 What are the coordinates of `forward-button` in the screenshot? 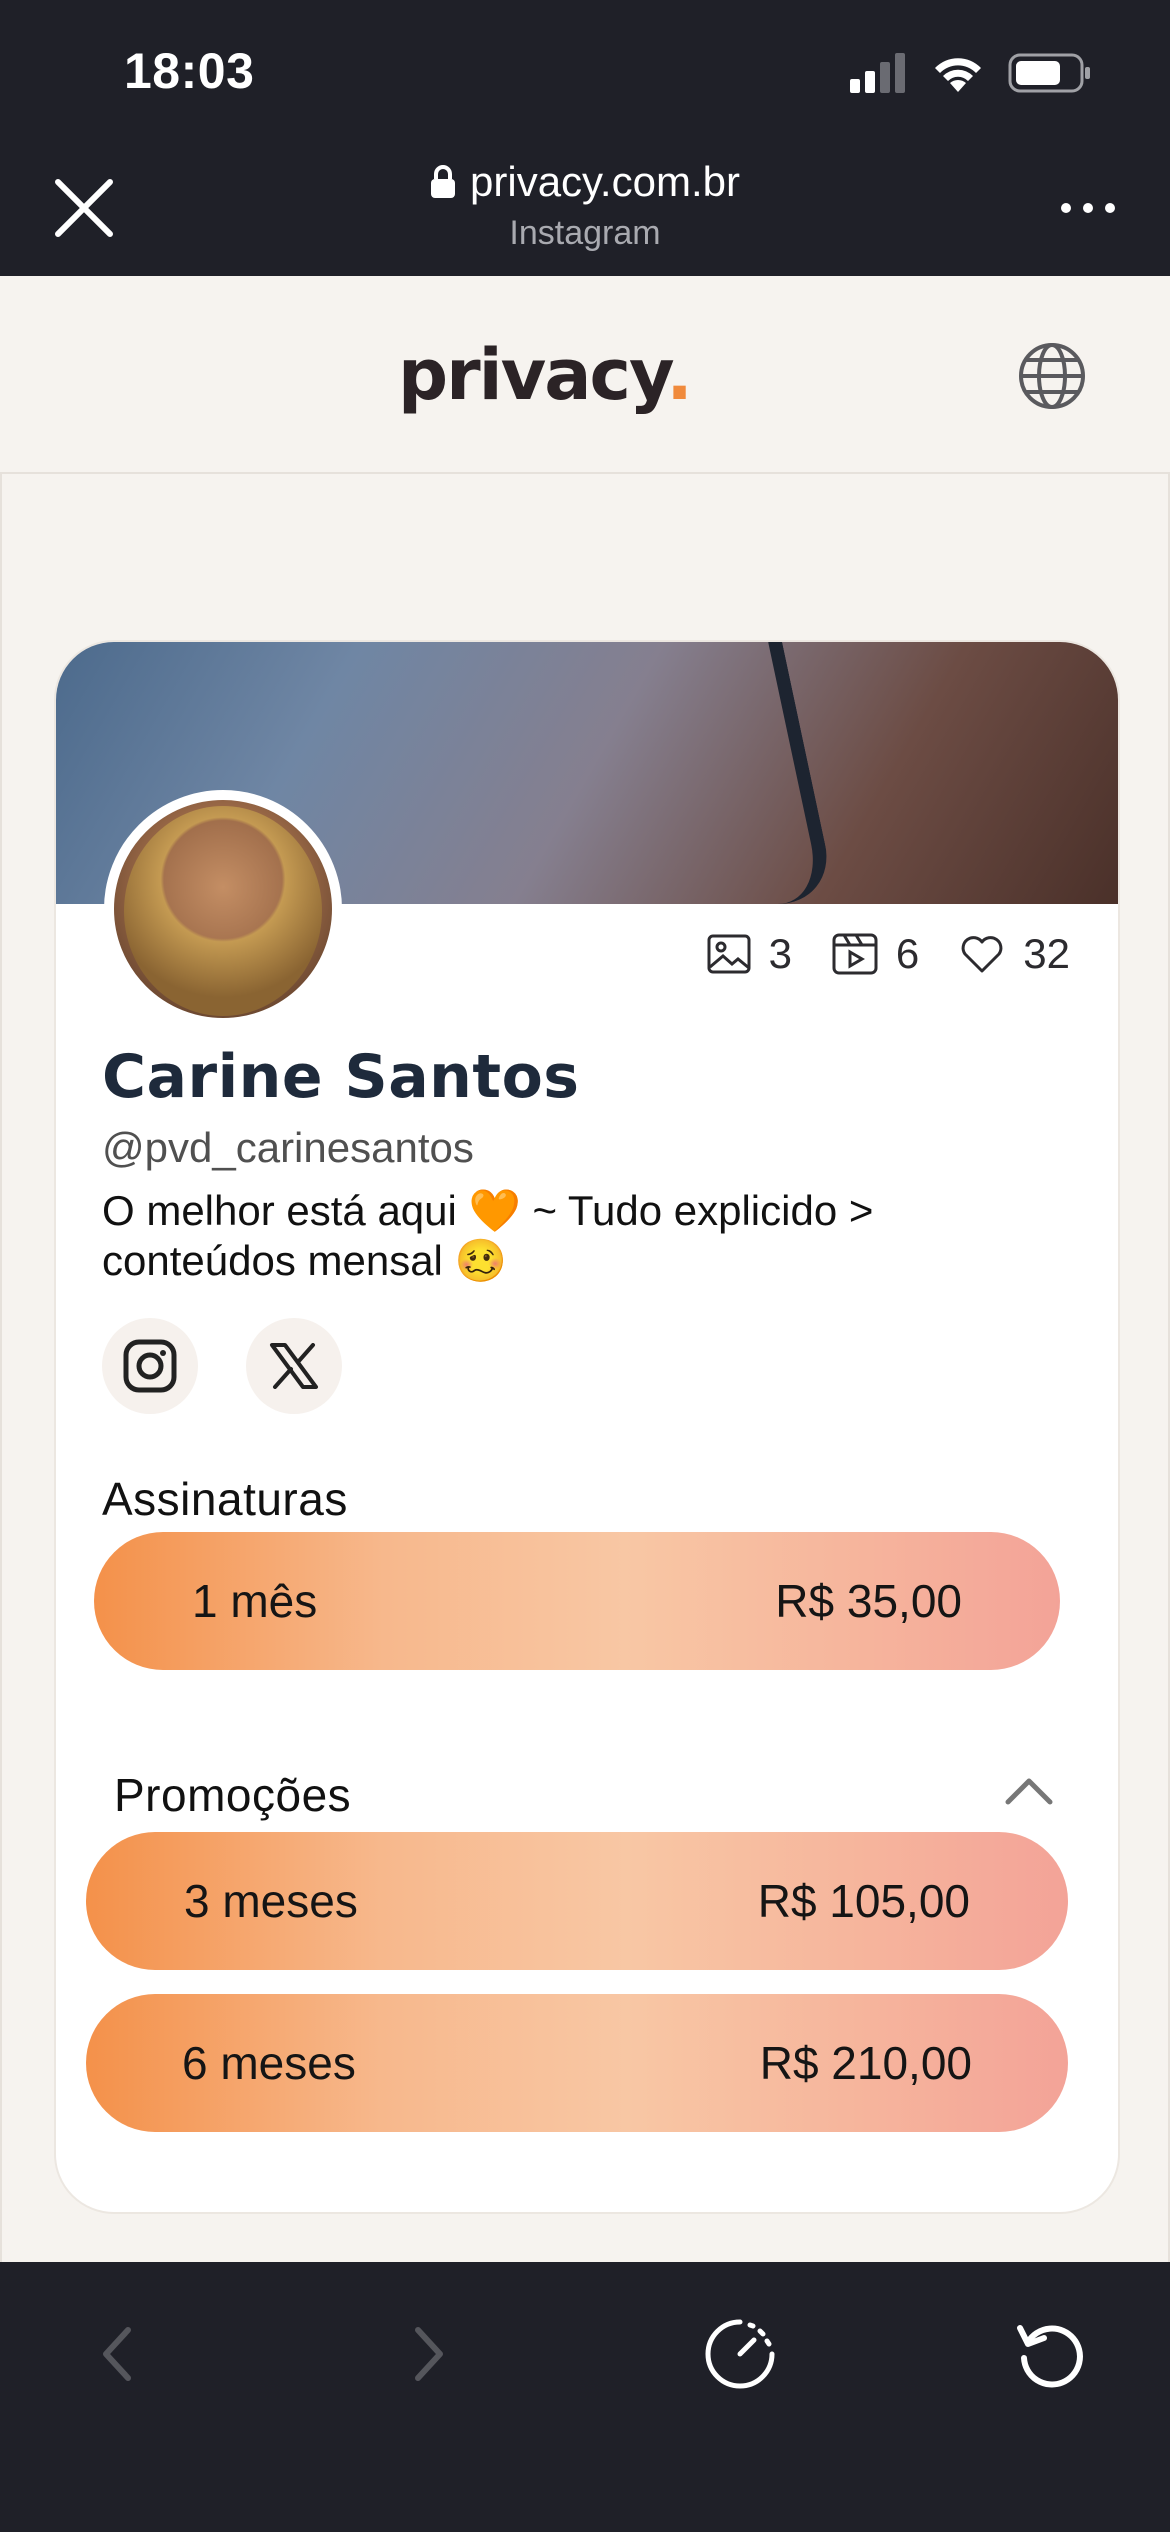 It's located at (430, 2354).